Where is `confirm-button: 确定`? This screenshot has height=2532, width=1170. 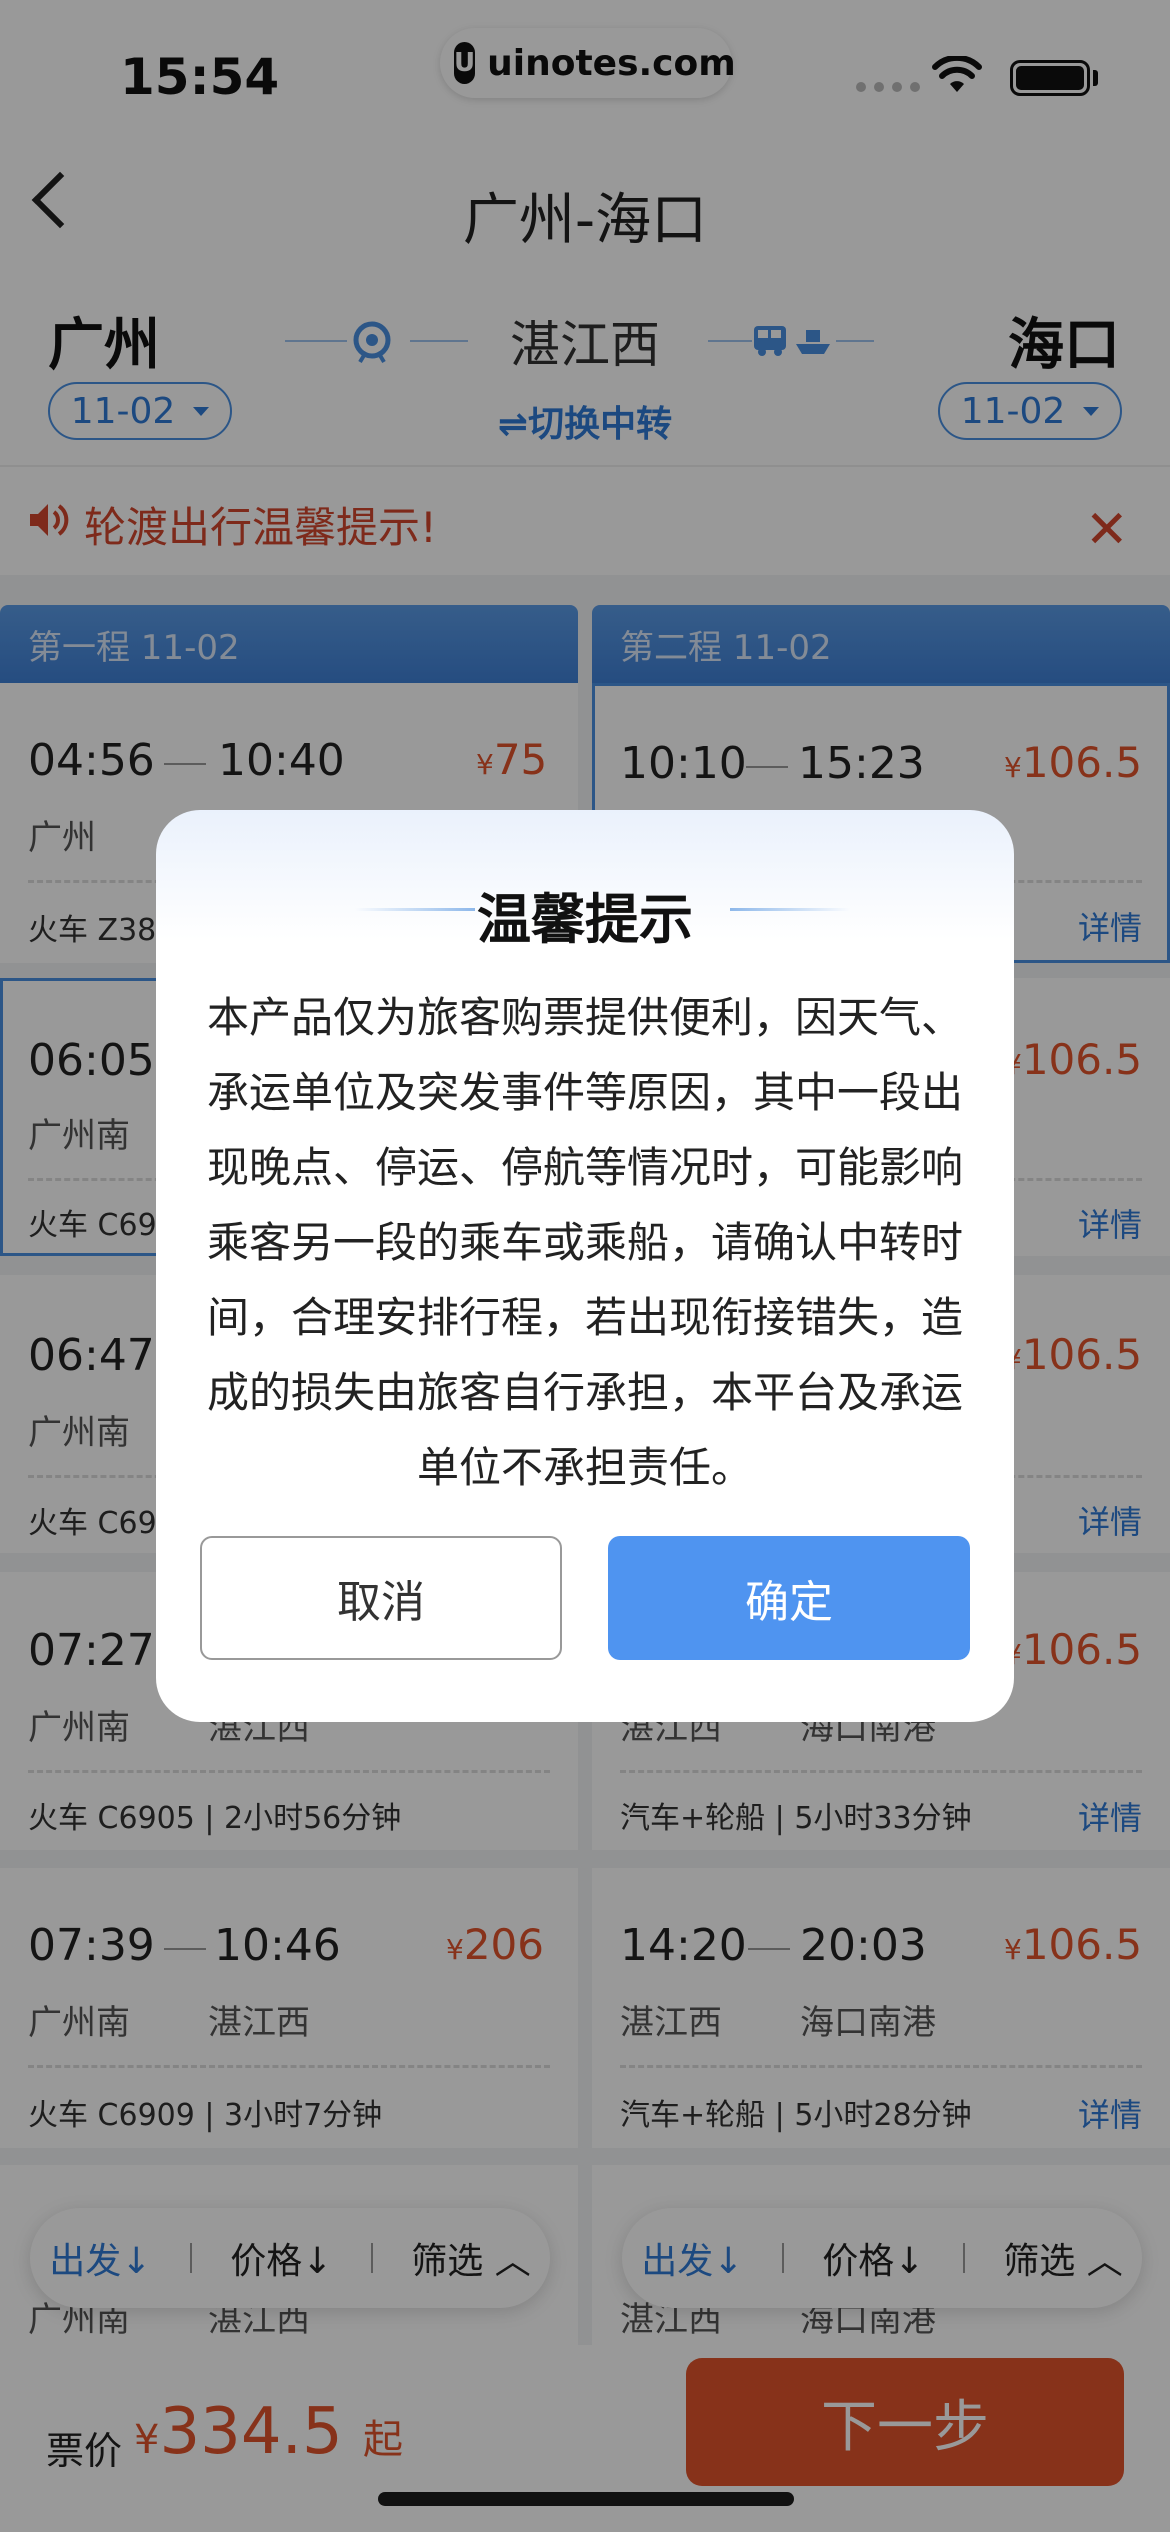 confirm-button: 确定 is located at coordinates (789, 1598).